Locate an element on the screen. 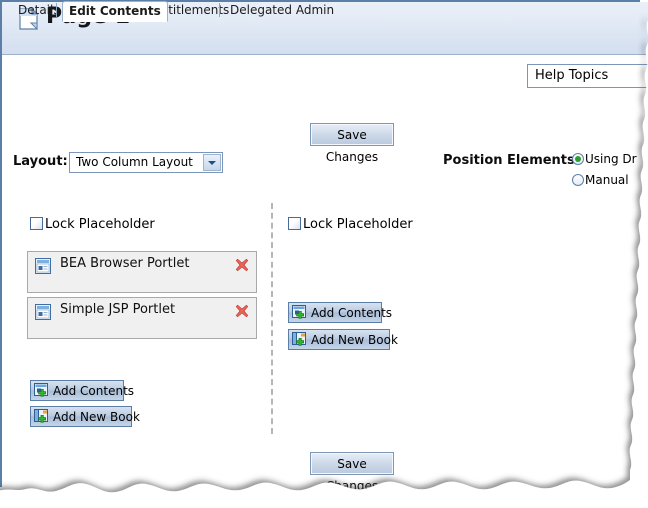  add-new-book-button-left-label: Add New Book is located at coordinates (96, 417).